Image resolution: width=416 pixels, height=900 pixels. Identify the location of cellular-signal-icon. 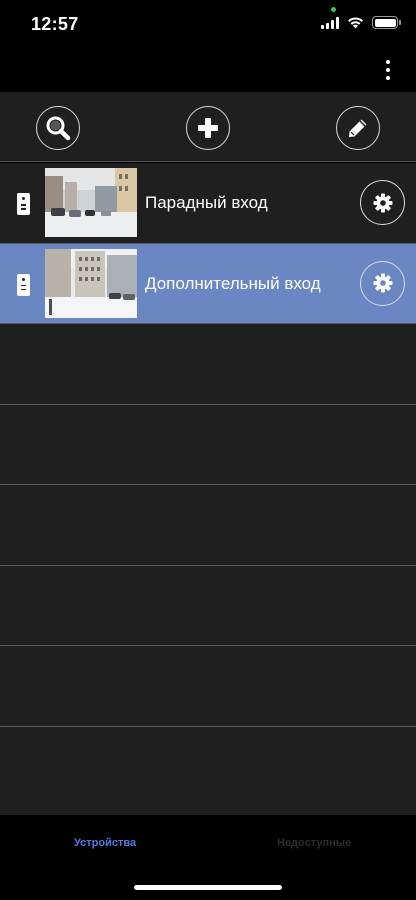
(330, 22).